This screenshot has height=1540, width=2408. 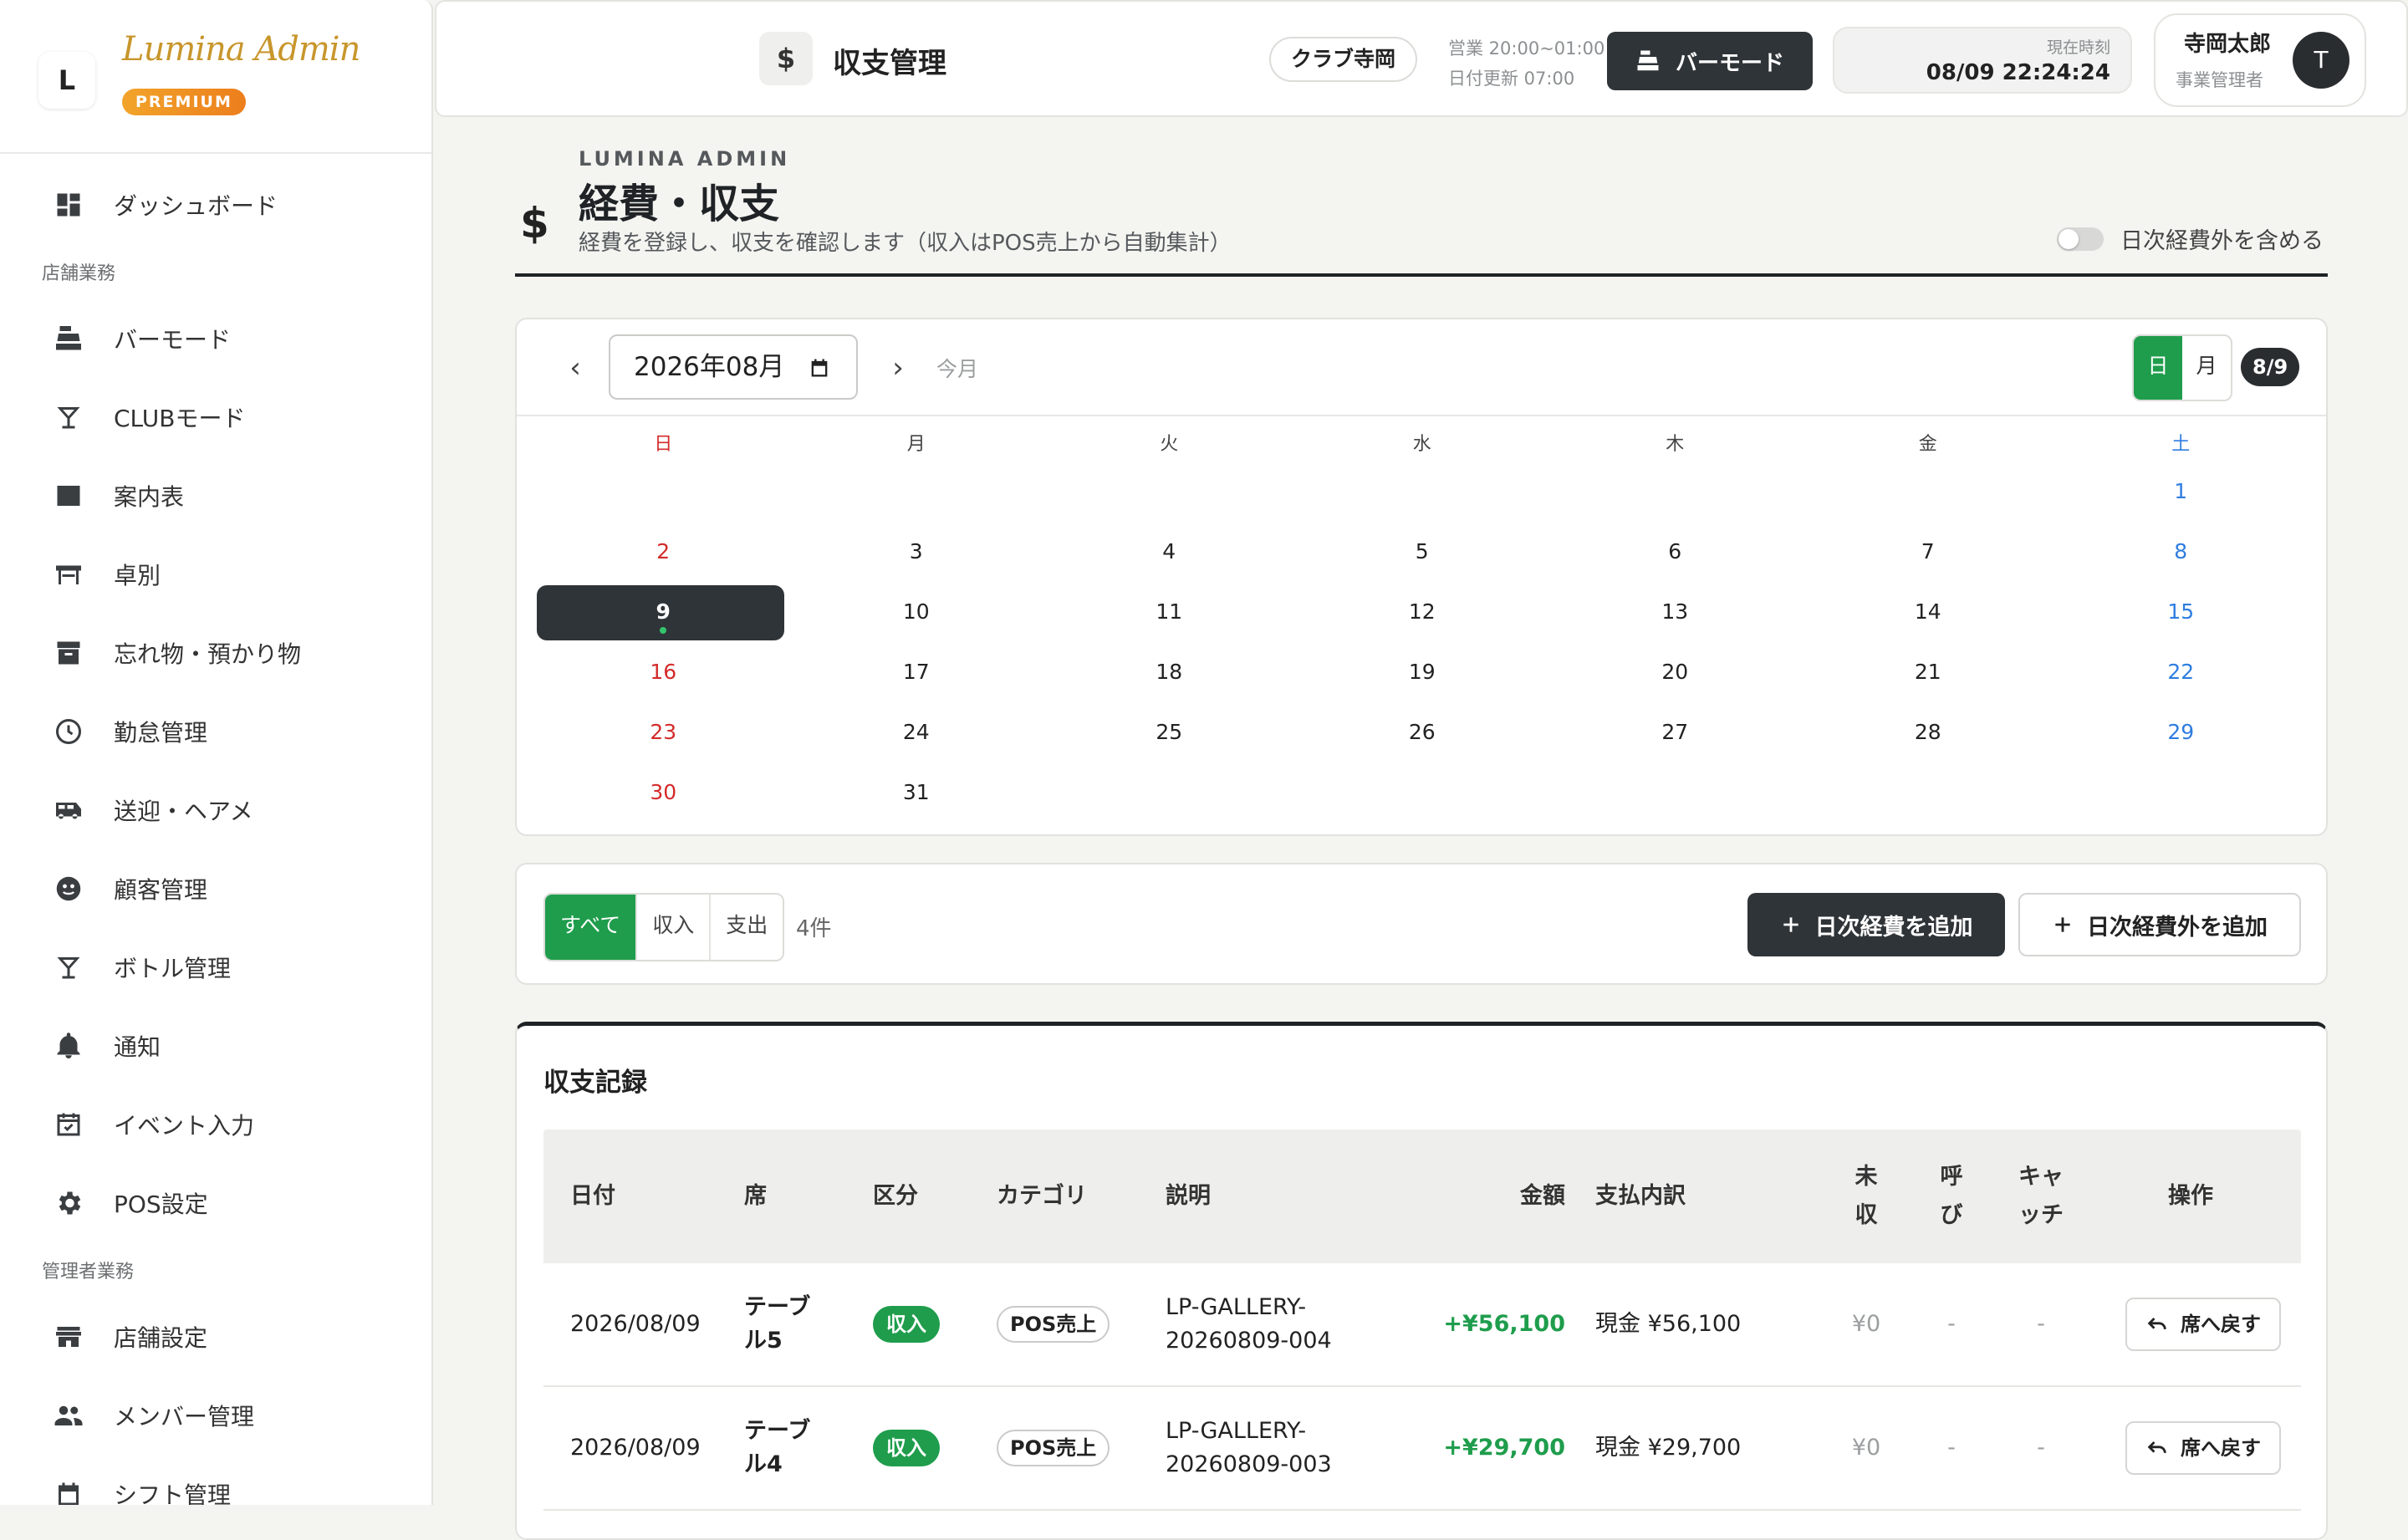 What do you see at coordinates (2221, 1324) in the screenshot?
I see `return-to-seat-label: 席へ戻す` at bounding box center [2221, 1324].